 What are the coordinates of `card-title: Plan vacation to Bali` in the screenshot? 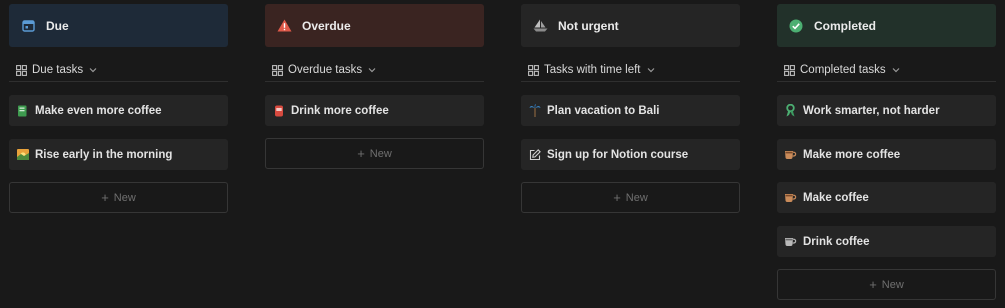 It's located at (603, 110).